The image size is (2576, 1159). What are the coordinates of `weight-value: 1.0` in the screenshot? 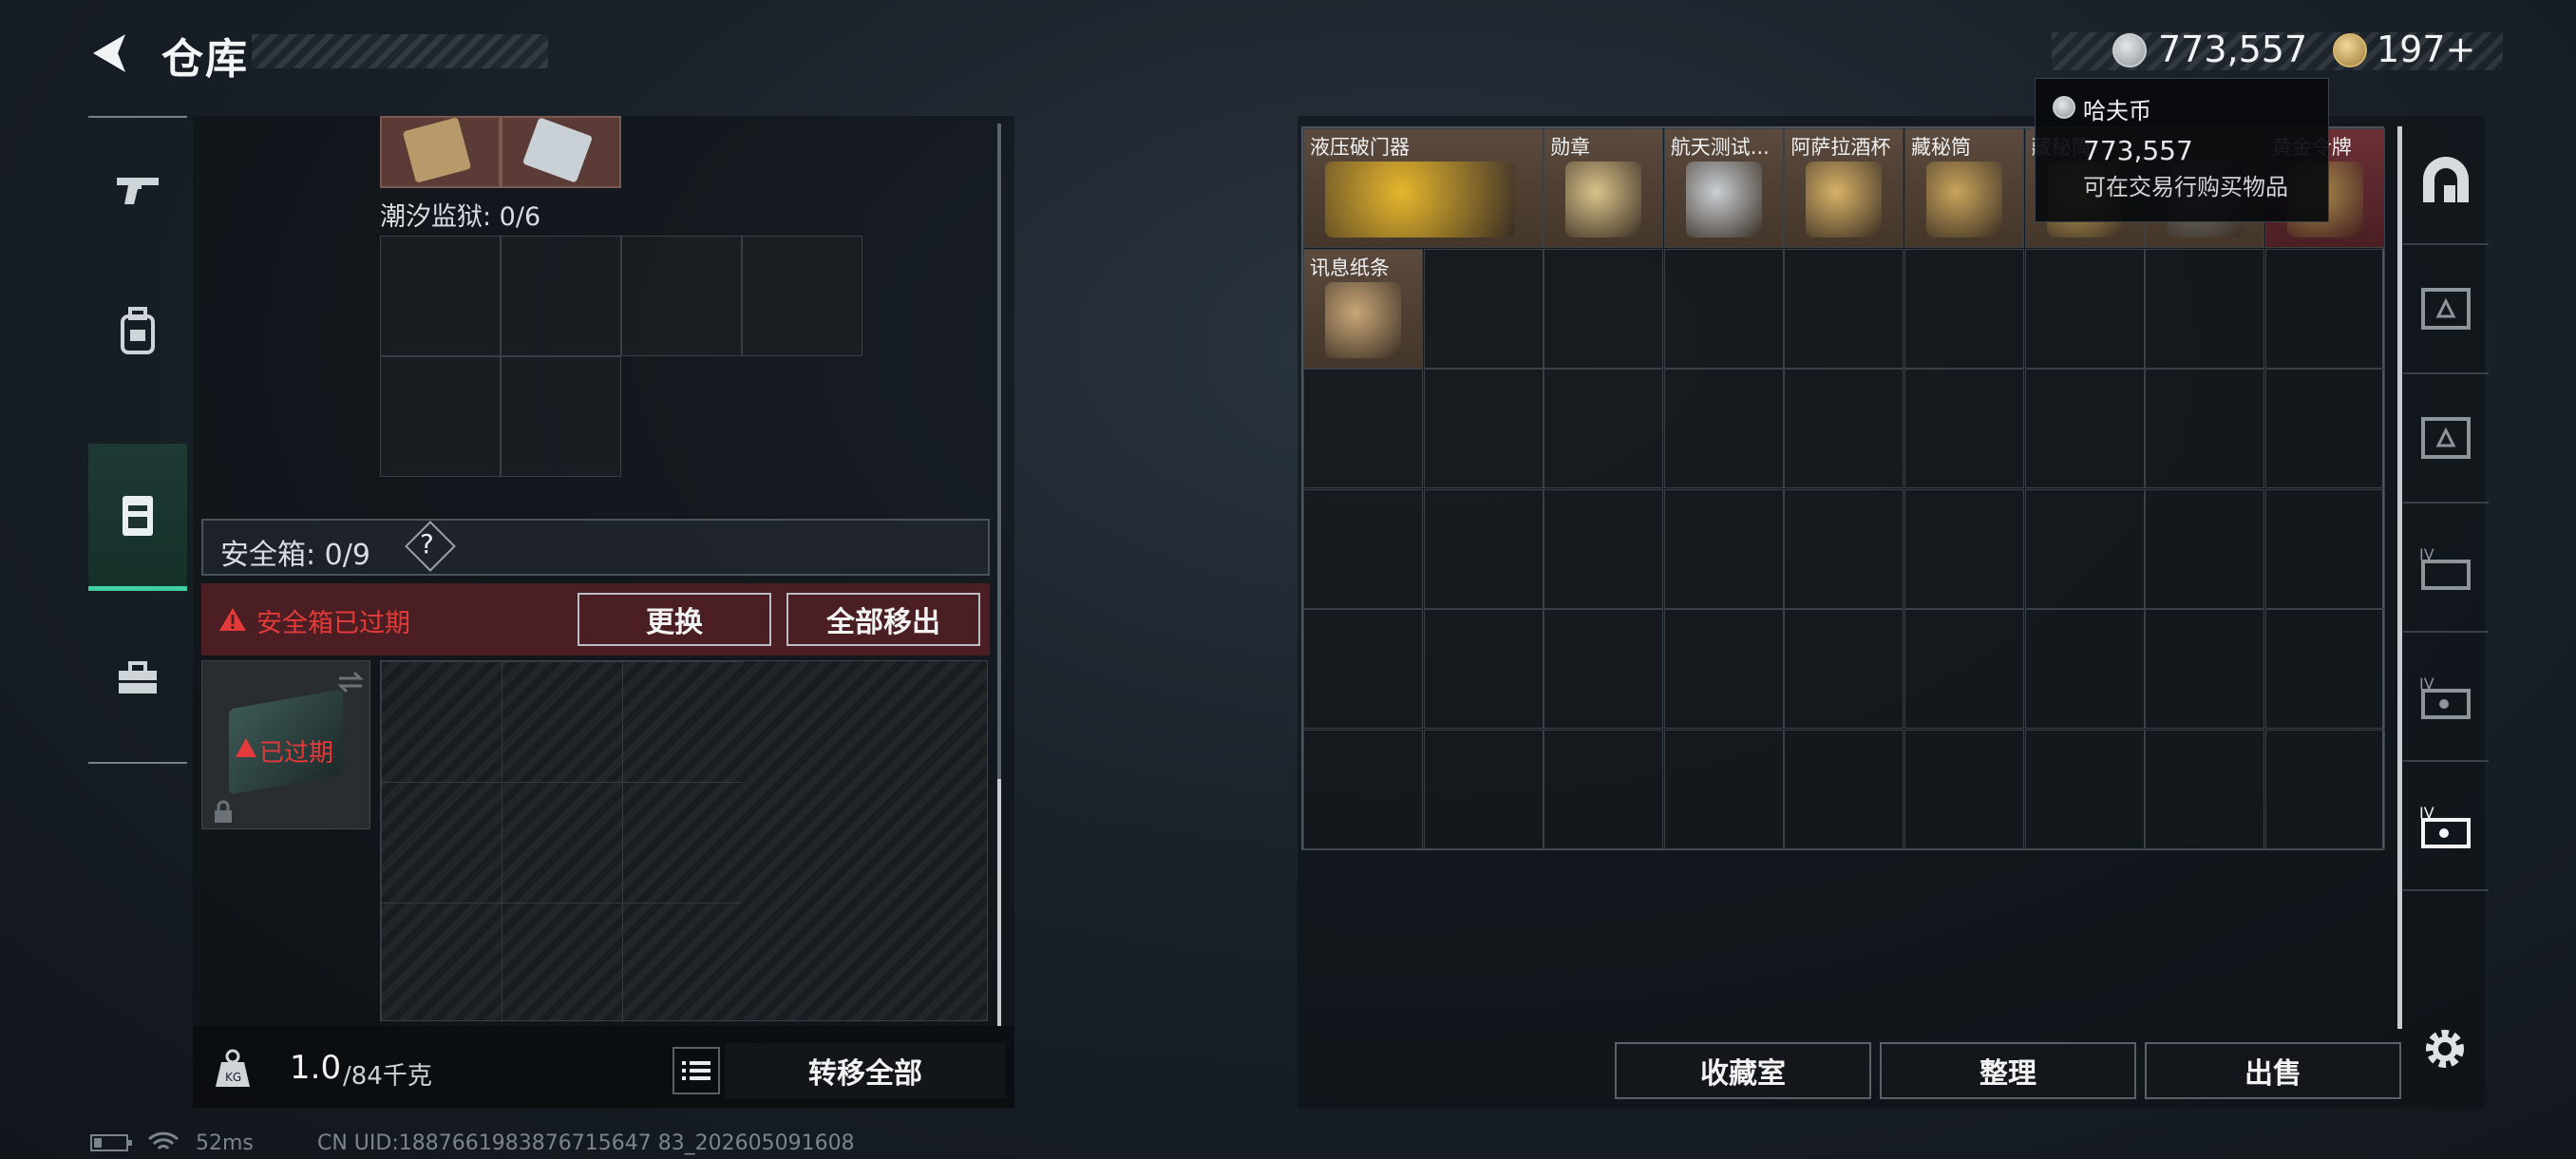 It's located at (316, 1068).